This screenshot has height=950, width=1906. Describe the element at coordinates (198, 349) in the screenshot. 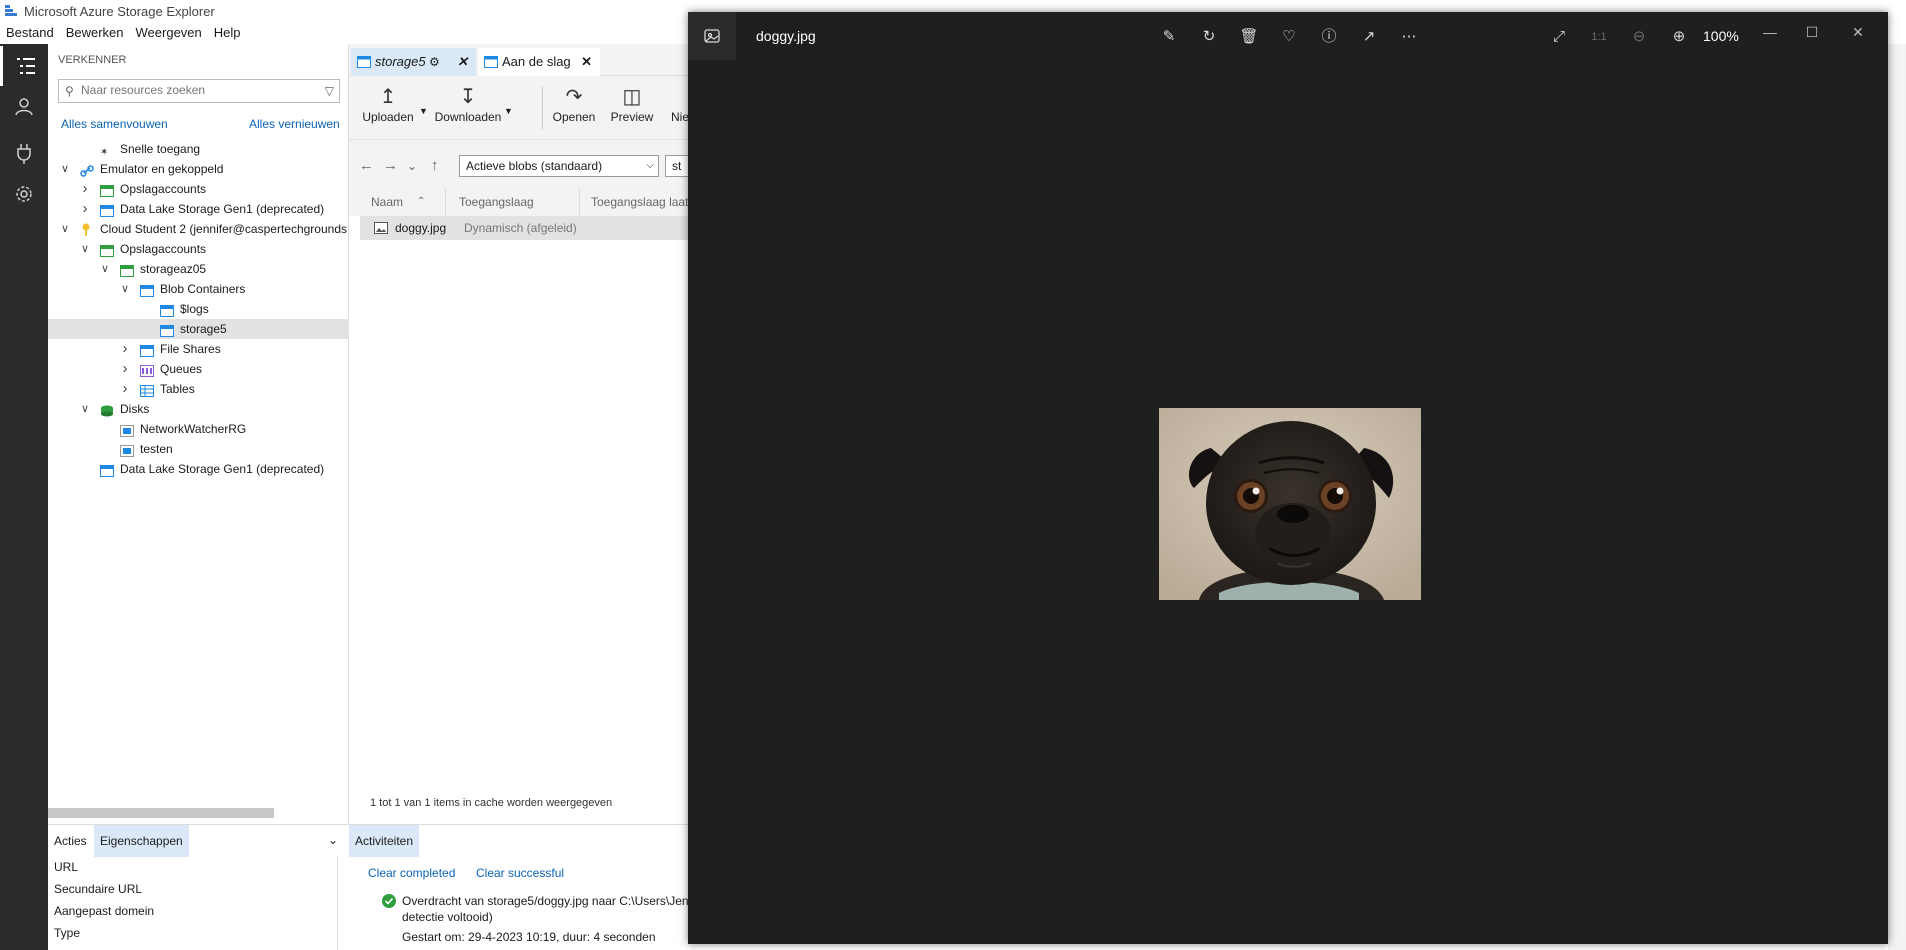

I see `tree-item: › File Shares` at that location.